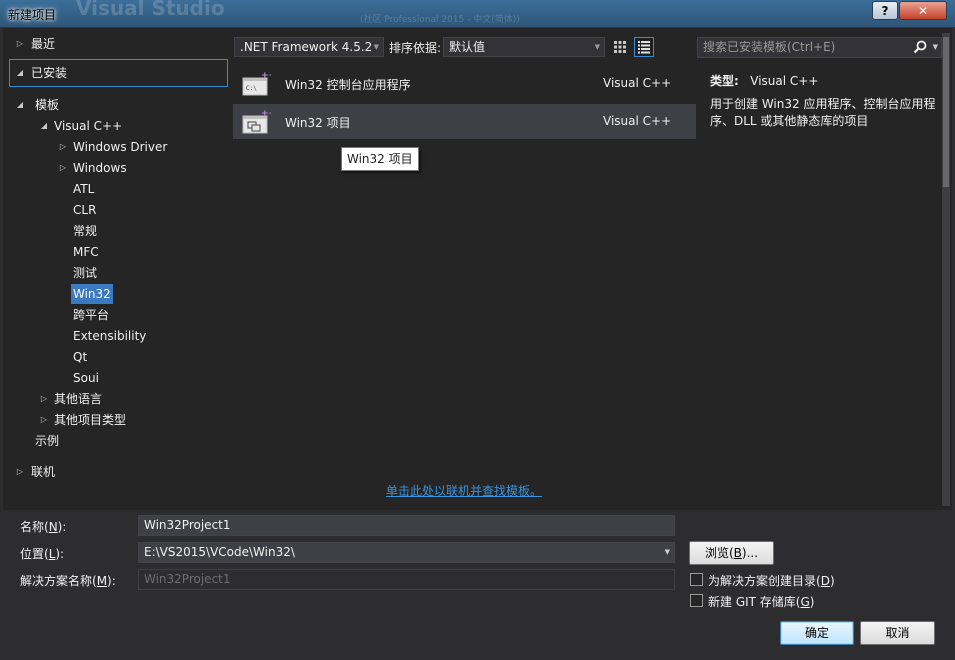  I want to click on ok-button: 确定, so click(817, 633).